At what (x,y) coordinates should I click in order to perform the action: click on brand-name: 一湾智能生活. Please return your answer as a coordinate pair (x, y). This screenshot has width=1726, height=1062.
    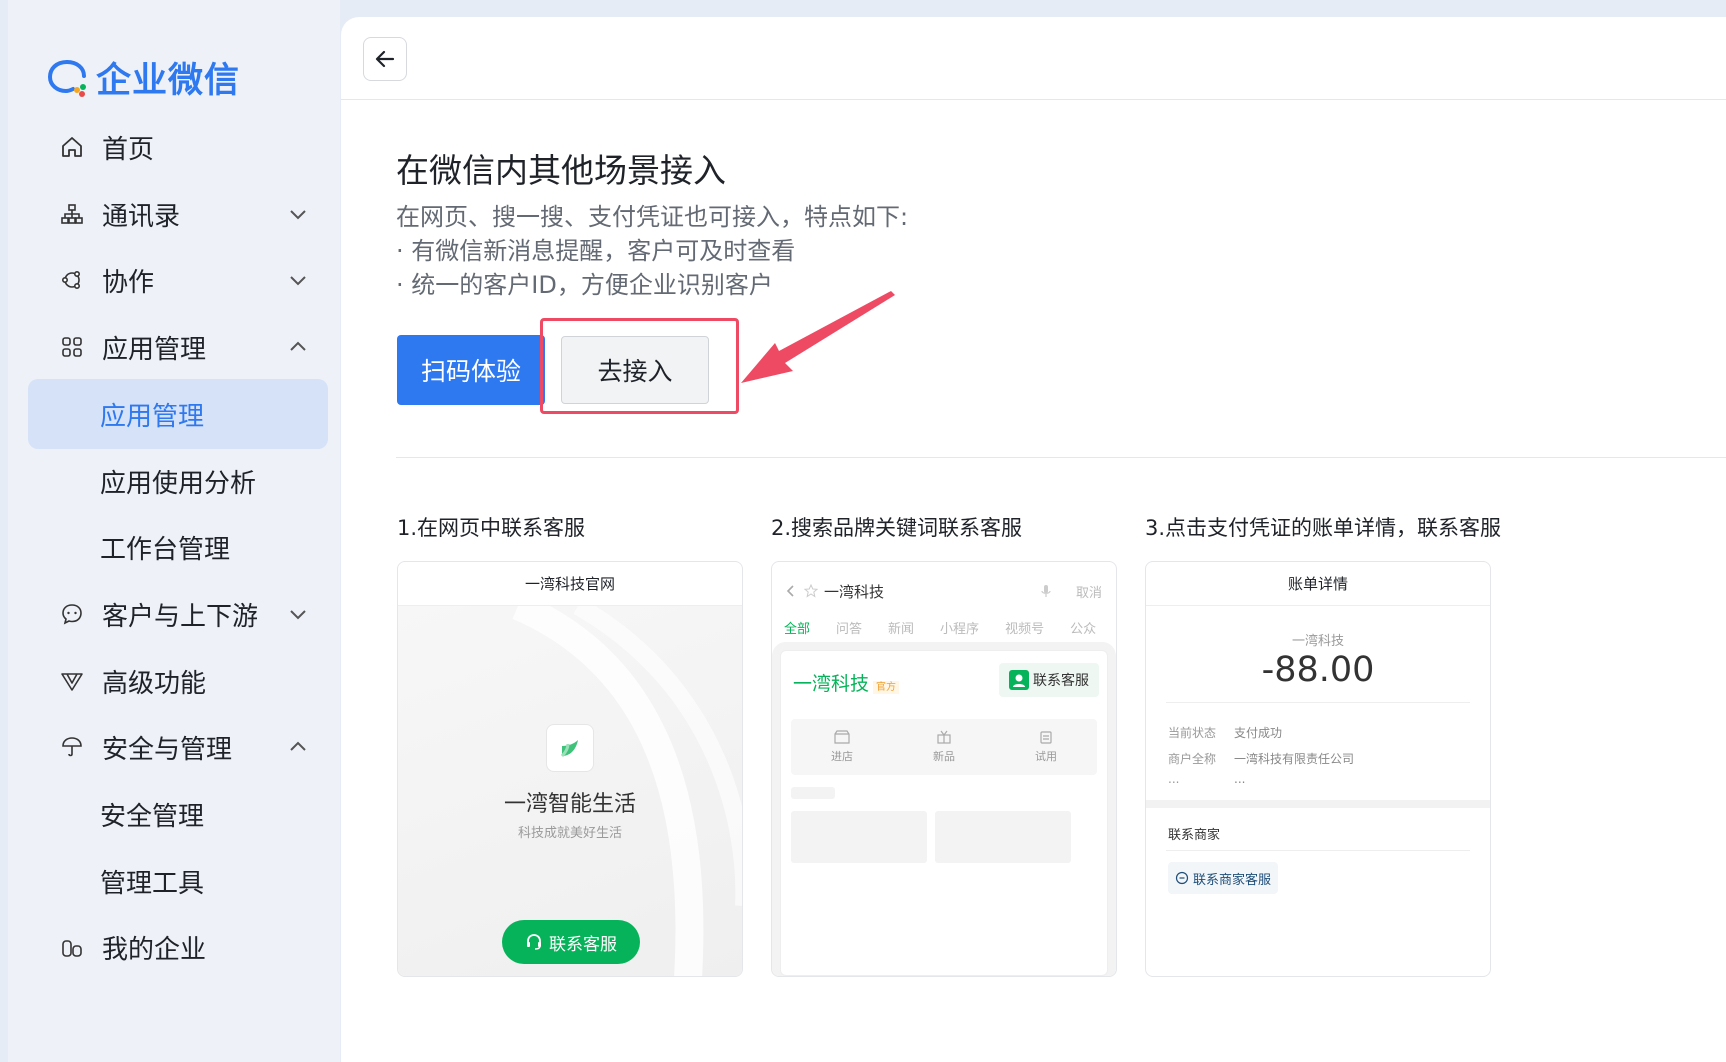
    Looking at the image, I should click on (569, 804).